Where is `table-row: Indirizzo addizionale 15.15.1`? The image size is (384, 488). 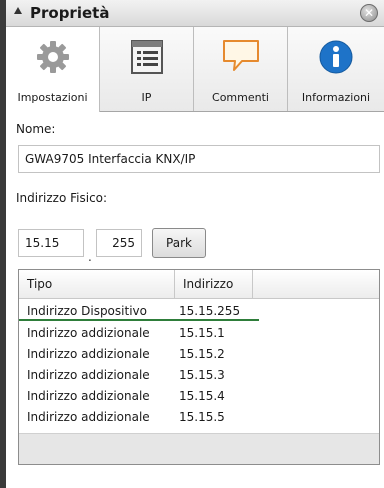 table-row: Indirizzo addizionale 15.15.1 is located at coordinates (139, 333).